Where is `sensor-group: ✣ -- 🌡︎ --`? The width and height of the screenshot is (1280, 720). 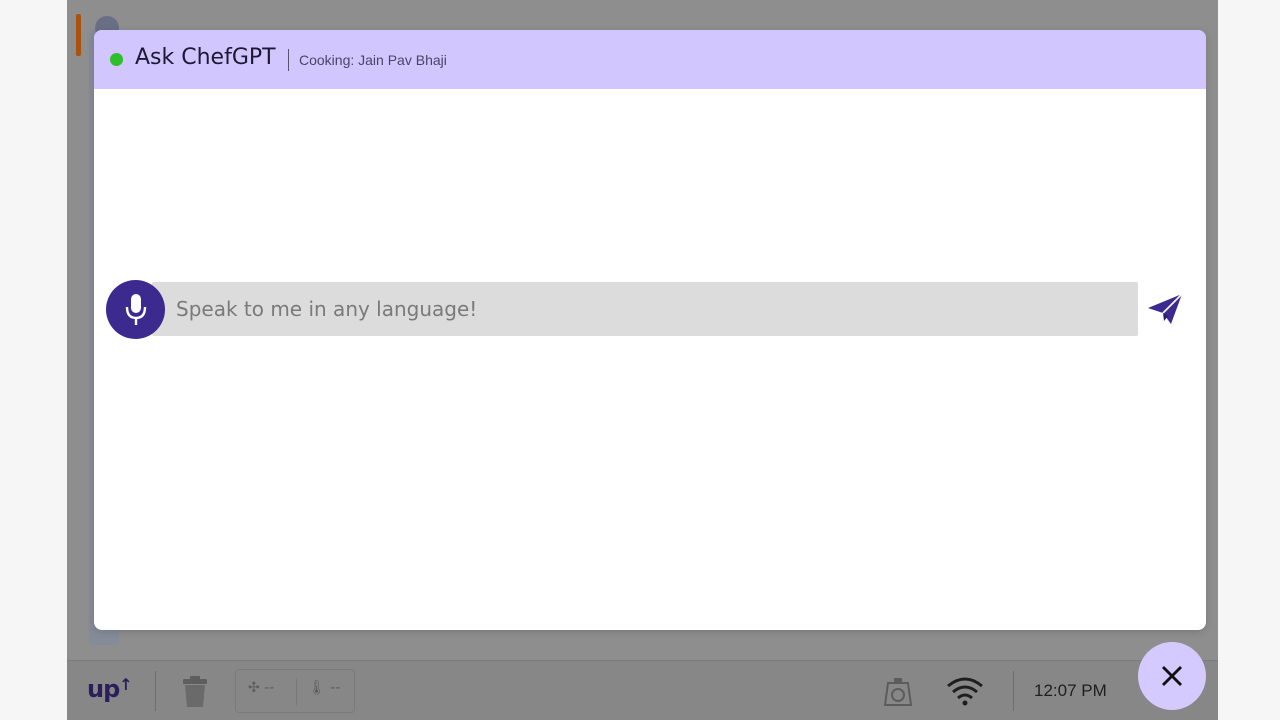
sensor-group: ✣ -- 🌡︎ -- is located at coordinates (295, 691).